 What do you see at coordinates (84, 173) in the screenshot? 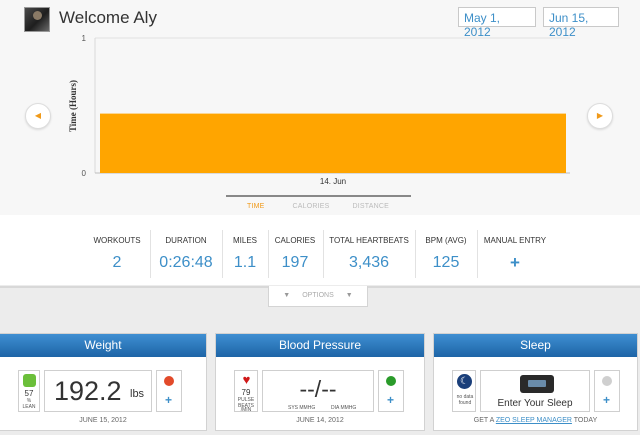
I see `y-tick-min: 0` at bounding box center [84, 173].